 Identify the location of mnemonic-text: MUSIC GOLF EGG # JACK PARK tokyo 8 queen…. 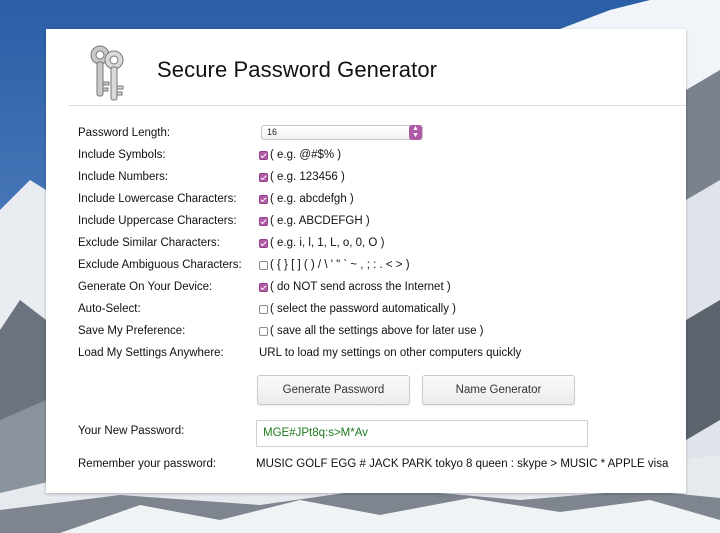
(462, 464).